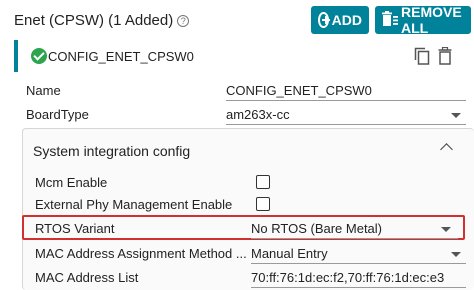  I want to click on check-circle-icon, so click(39, 56).